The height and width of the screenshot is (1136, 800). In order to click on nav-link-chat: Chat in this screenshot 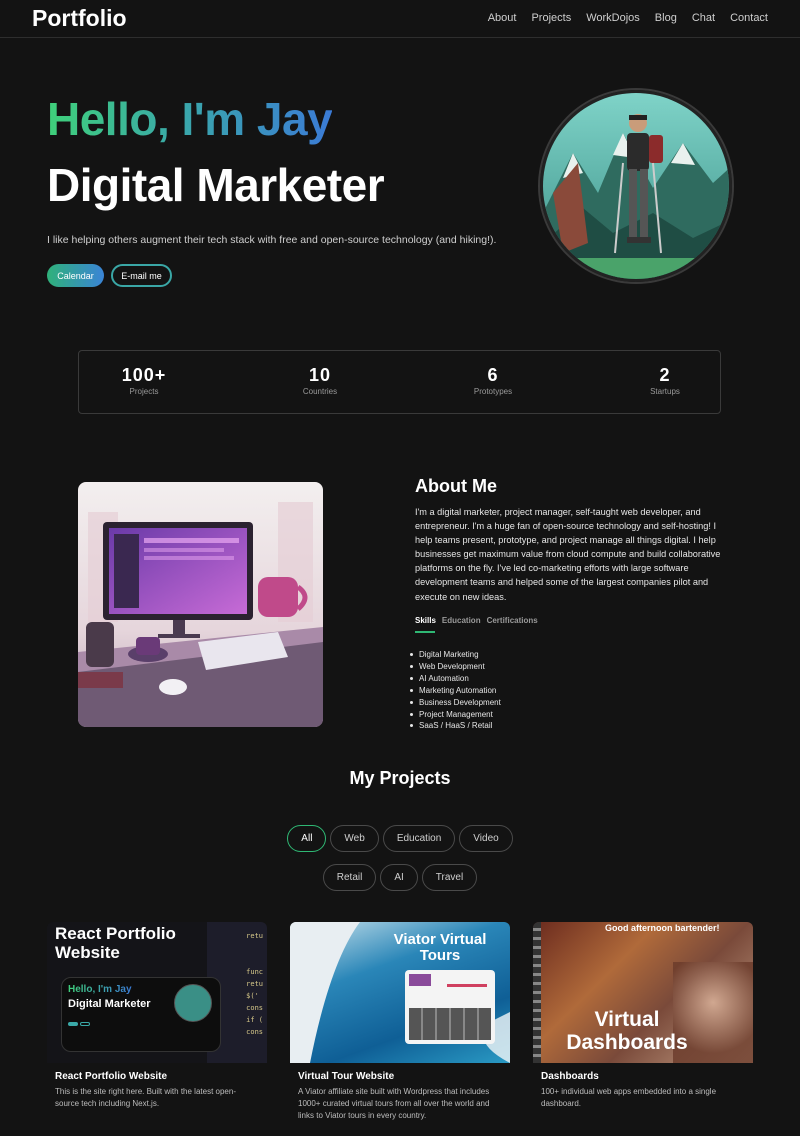, I will do `click(703, 18)`.